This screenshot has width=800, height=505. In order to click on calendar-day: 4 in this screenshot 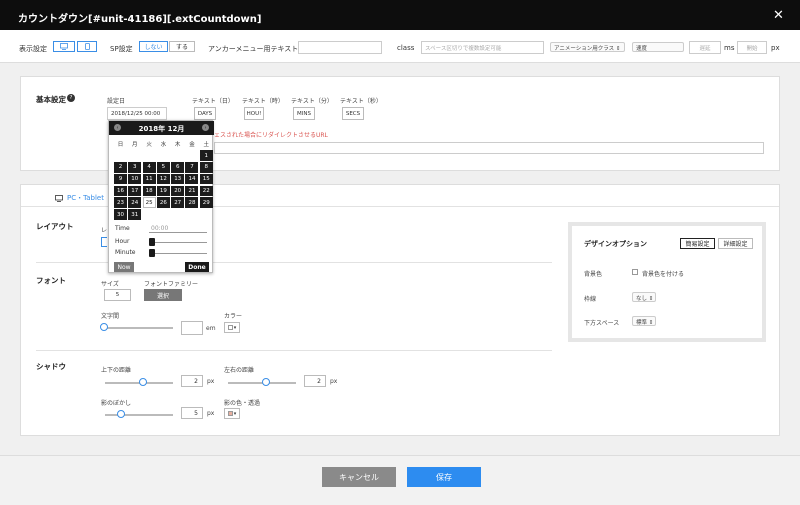, I will do `click(149, 167)`.